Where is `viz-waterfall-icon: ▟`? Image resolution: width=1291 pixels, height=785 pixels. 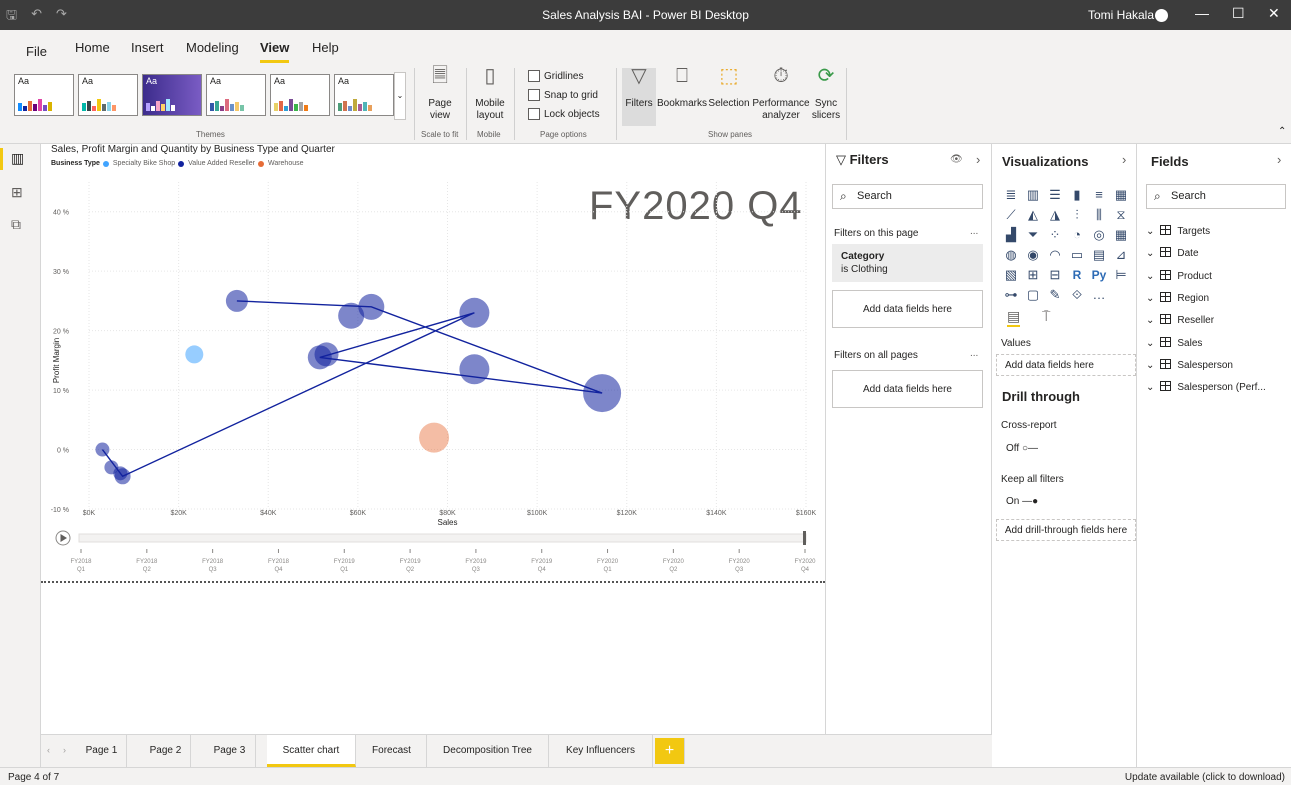 viz-waterfall-icon: ▟ is located at coordinates (1011, 235).